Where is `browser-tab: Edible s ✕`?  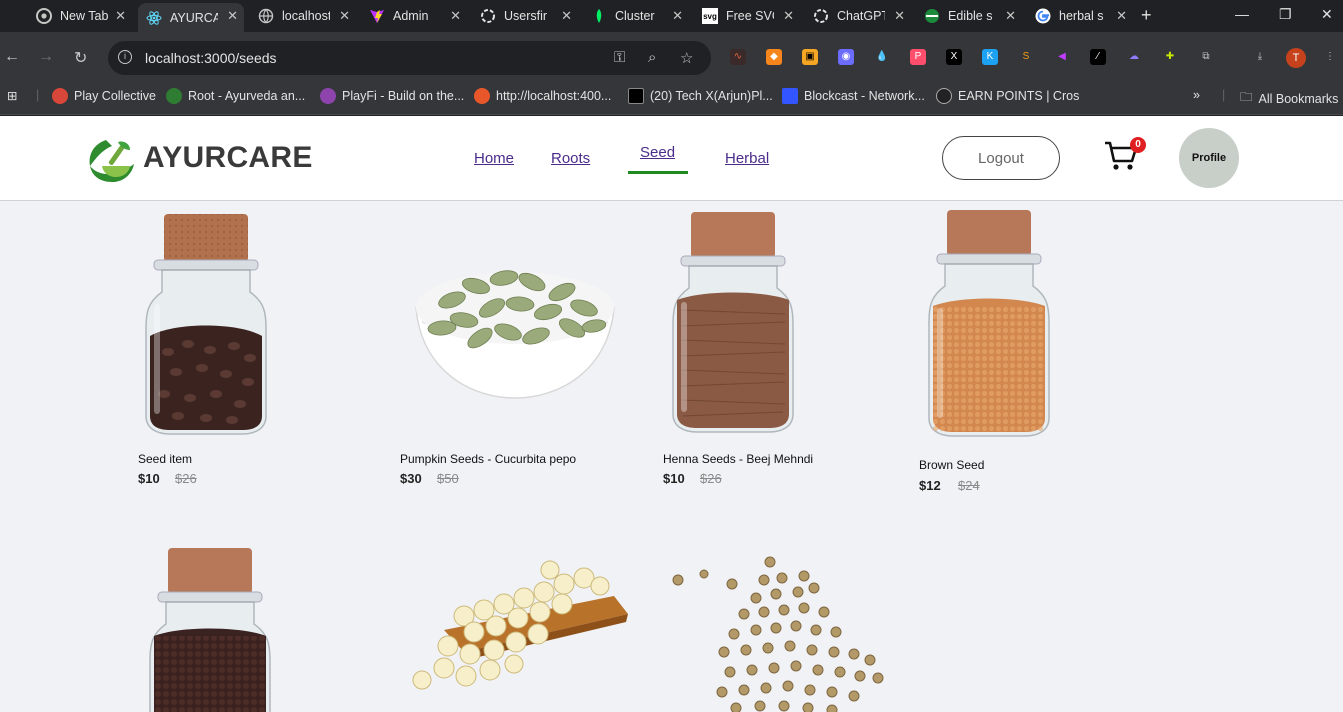
browser-tab: Edible s ✕ is located at coordinates (969, 16).